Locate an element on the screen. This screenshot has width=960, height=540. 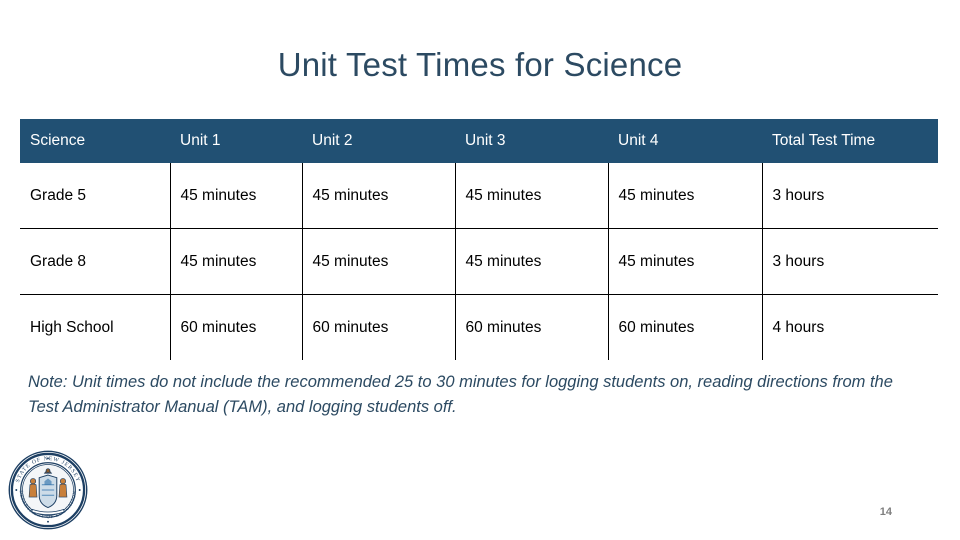
cell-high-school-unit-4: 60 minutes is located at coordinates (685, 327).